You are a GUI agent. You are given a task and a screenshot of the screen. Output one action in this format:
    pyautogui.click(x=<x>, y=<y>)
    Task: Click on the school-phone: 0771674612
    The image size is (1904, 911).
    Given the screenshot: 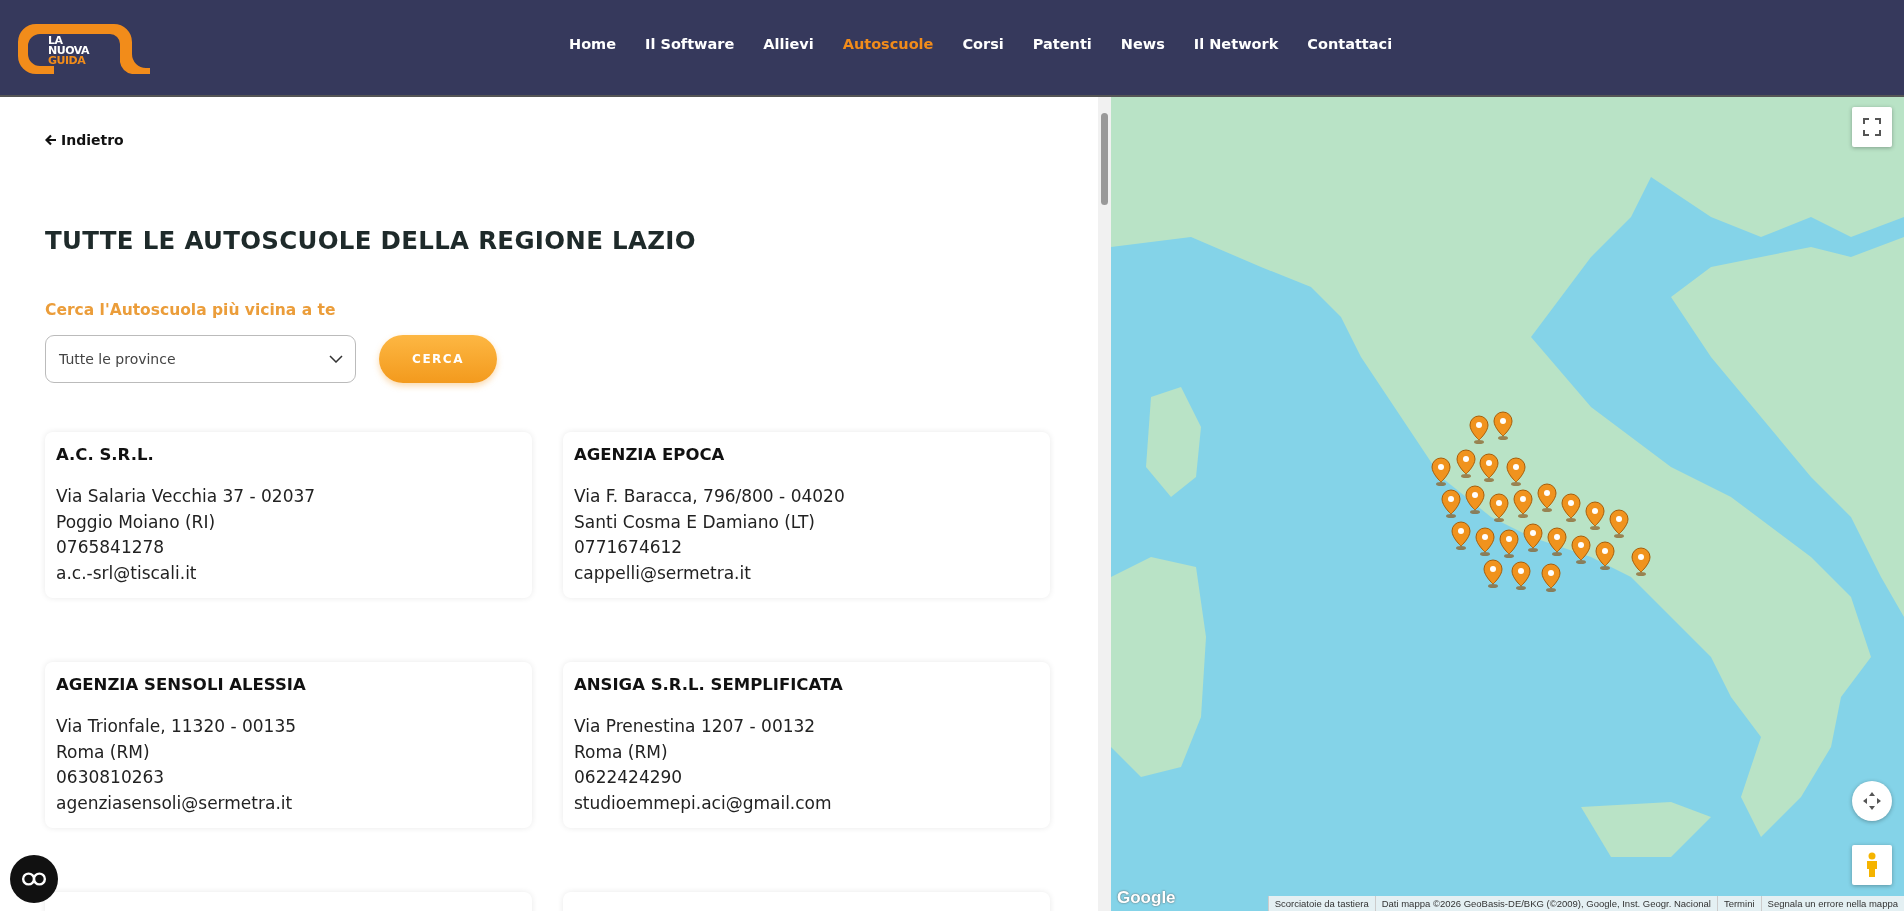 What is the action you would take?
    pyautogui.click(x=629, y=547)
    